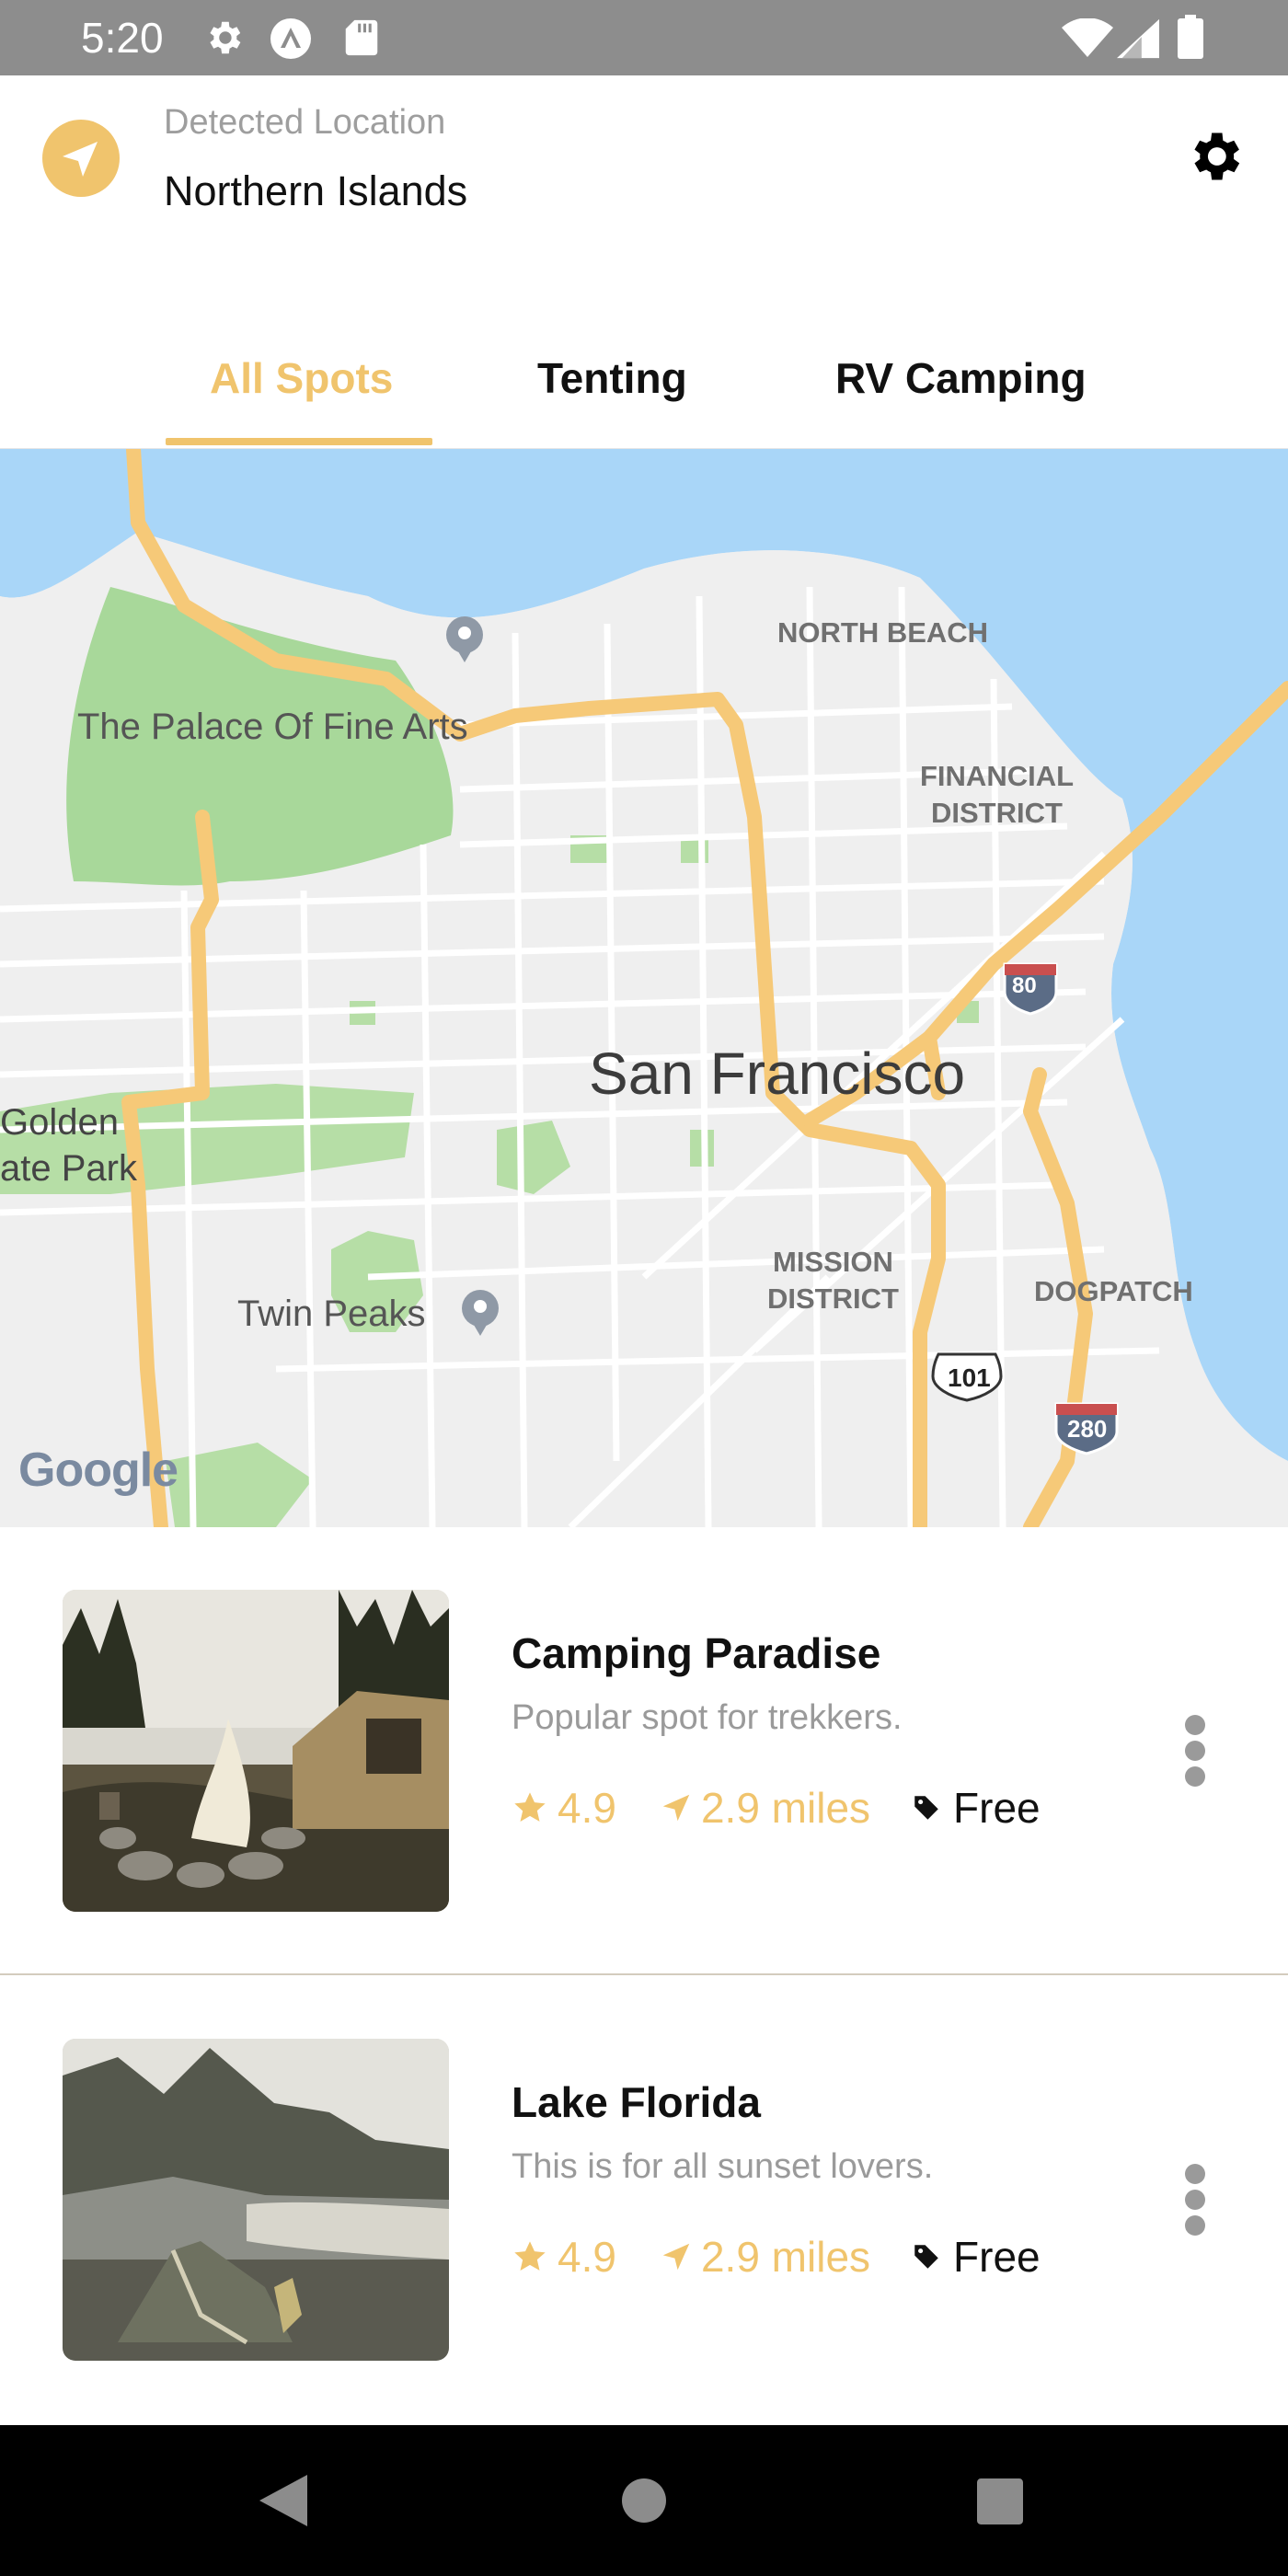 The height and width of the screenshot is (2576, 1288). Describe the element at coordinates (997, 776) in the screenshot. I see `map-label-financial: FINANCIAL` at that location.